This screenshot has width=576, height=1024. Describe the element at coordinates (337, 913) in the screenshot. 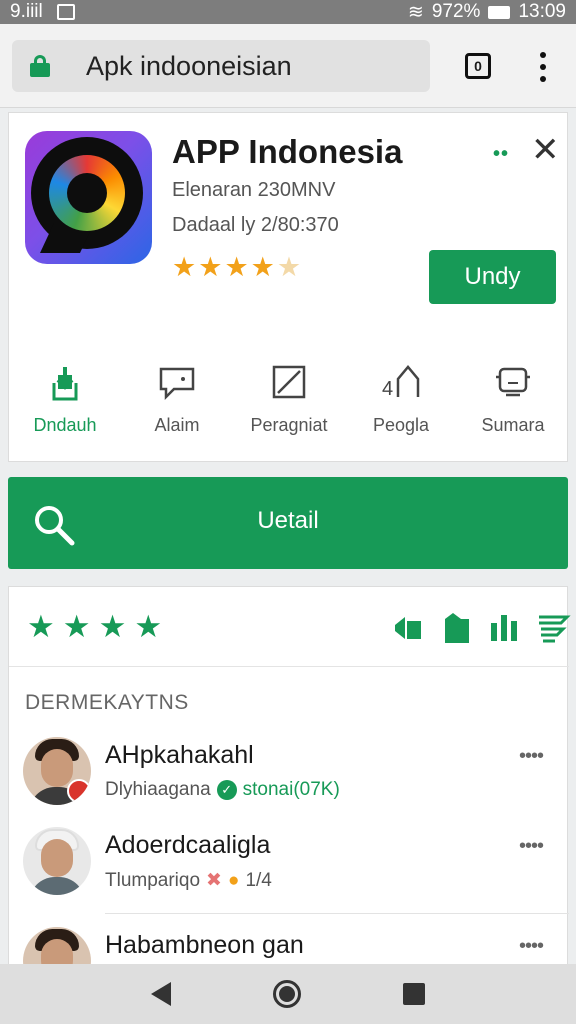

I see `divider` at that location.